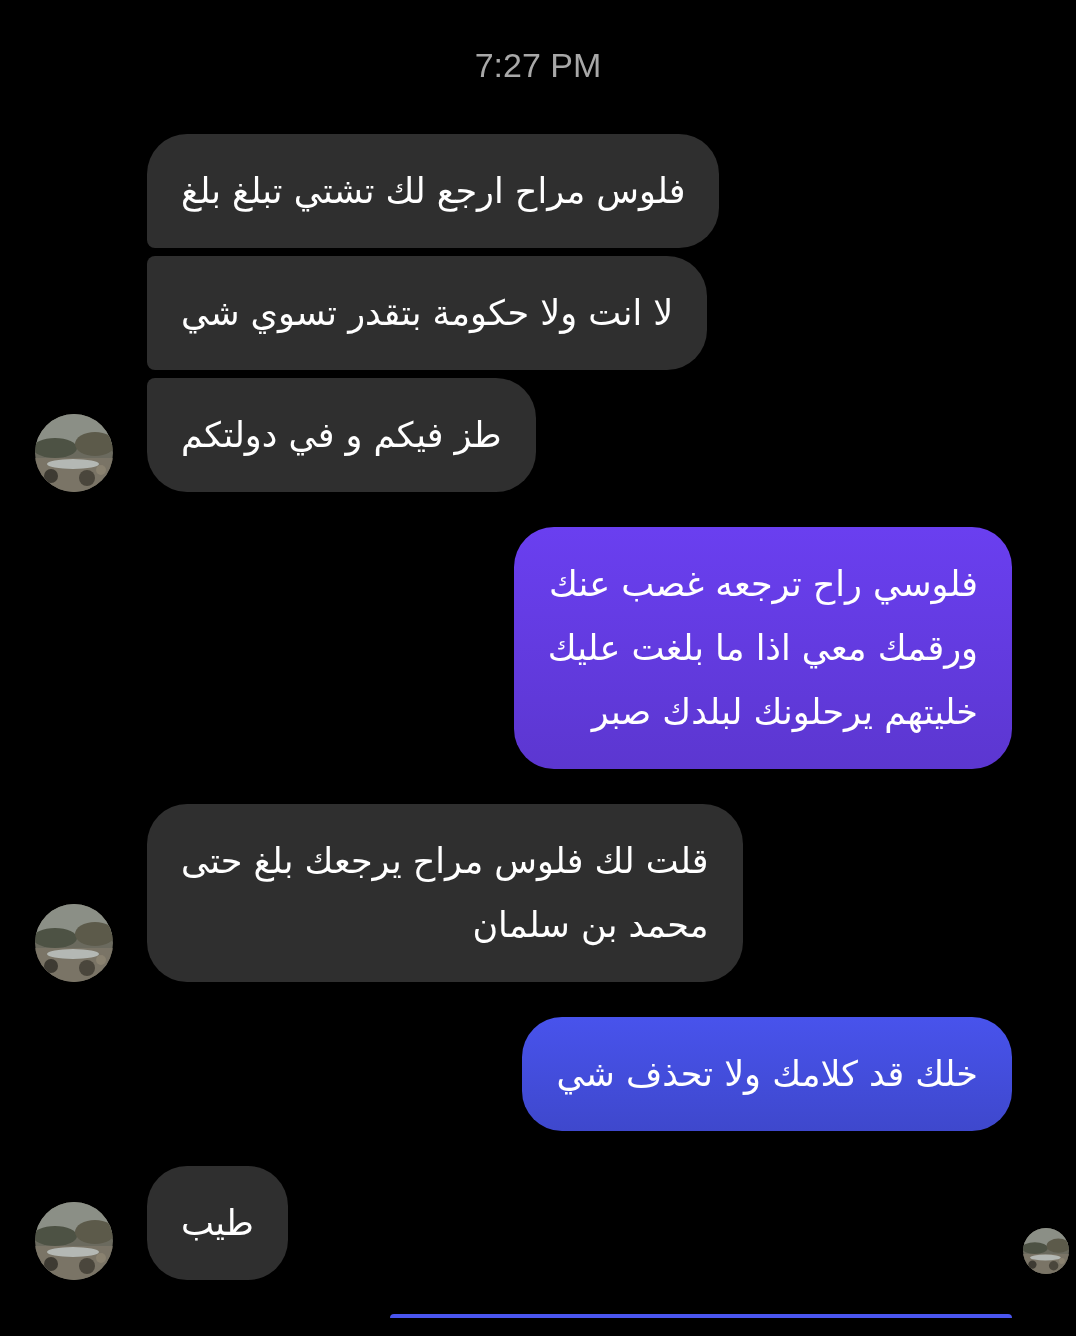 The image size is (1076, 1336). What do you see at coordinates (445, 893) in the screenshot?
I see `message-bubble: قلت لك فلوس مراح يرجعك بلغ حتى محمد بن سلمان` at bounding box center [445, 893].